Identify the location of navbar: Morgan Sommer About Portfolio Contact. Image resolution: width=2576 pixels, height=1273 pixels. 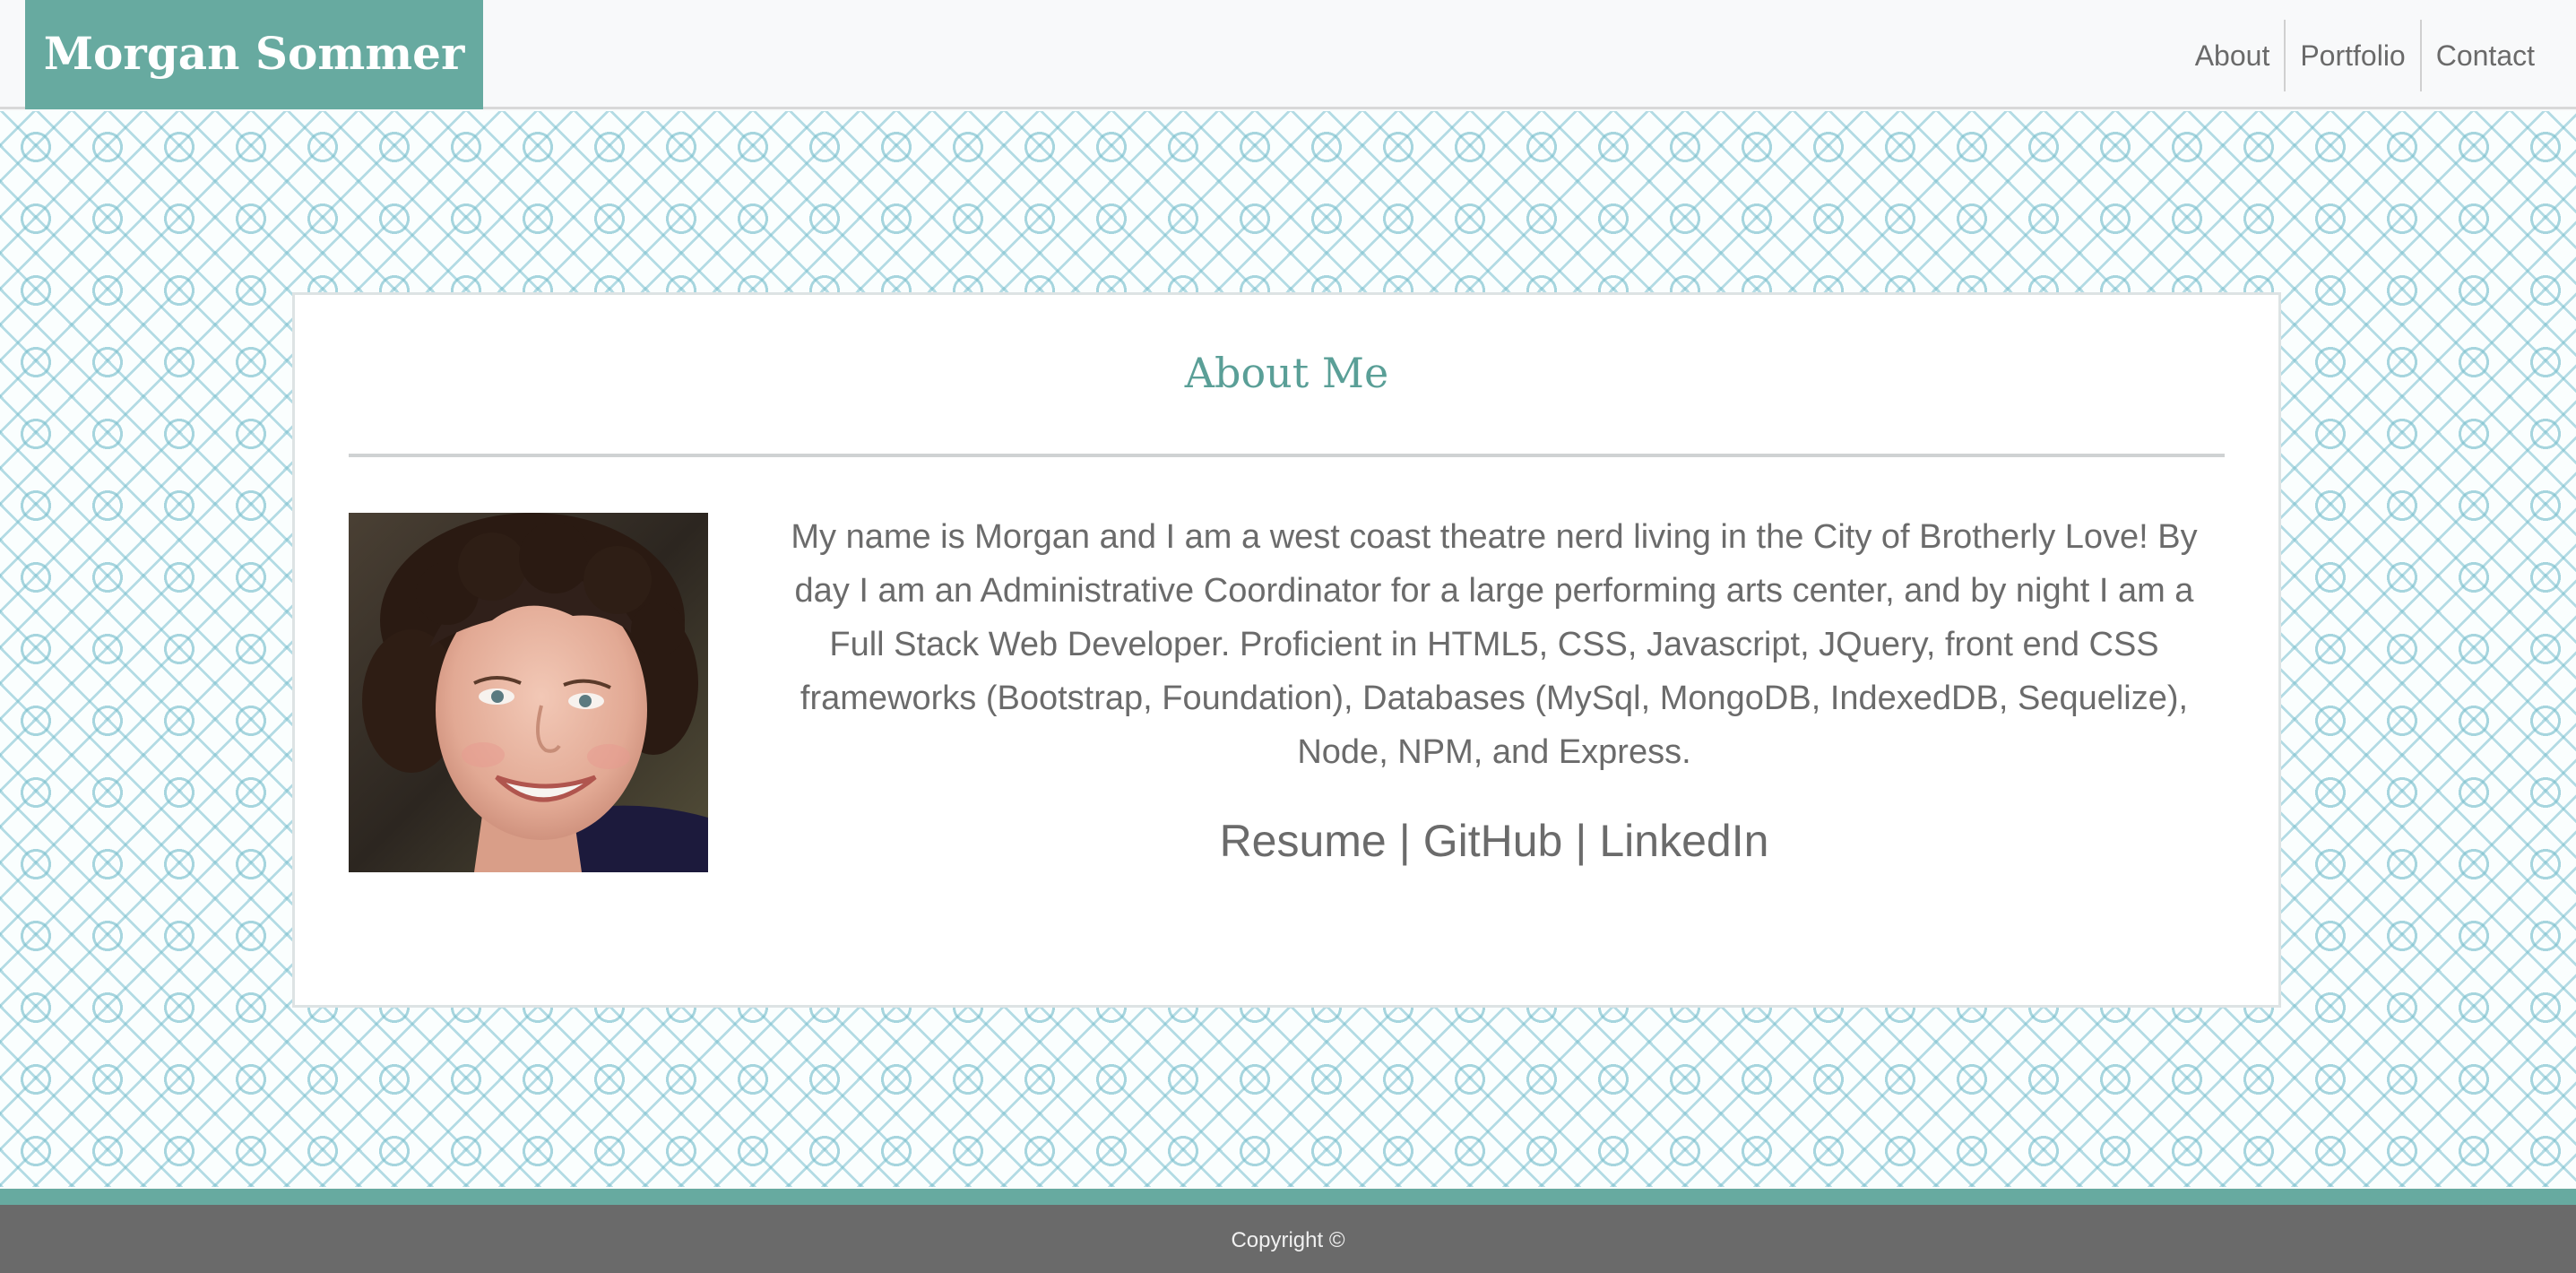
(1288, 55).